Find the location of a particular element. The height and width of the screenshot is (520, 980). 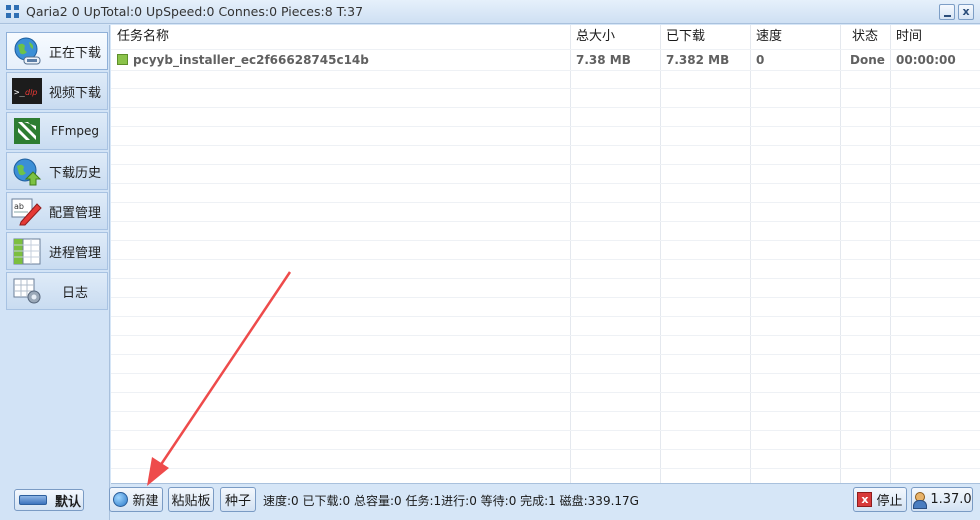

column-header-downloaded: 已下载 is located at coordinates (682, 37).